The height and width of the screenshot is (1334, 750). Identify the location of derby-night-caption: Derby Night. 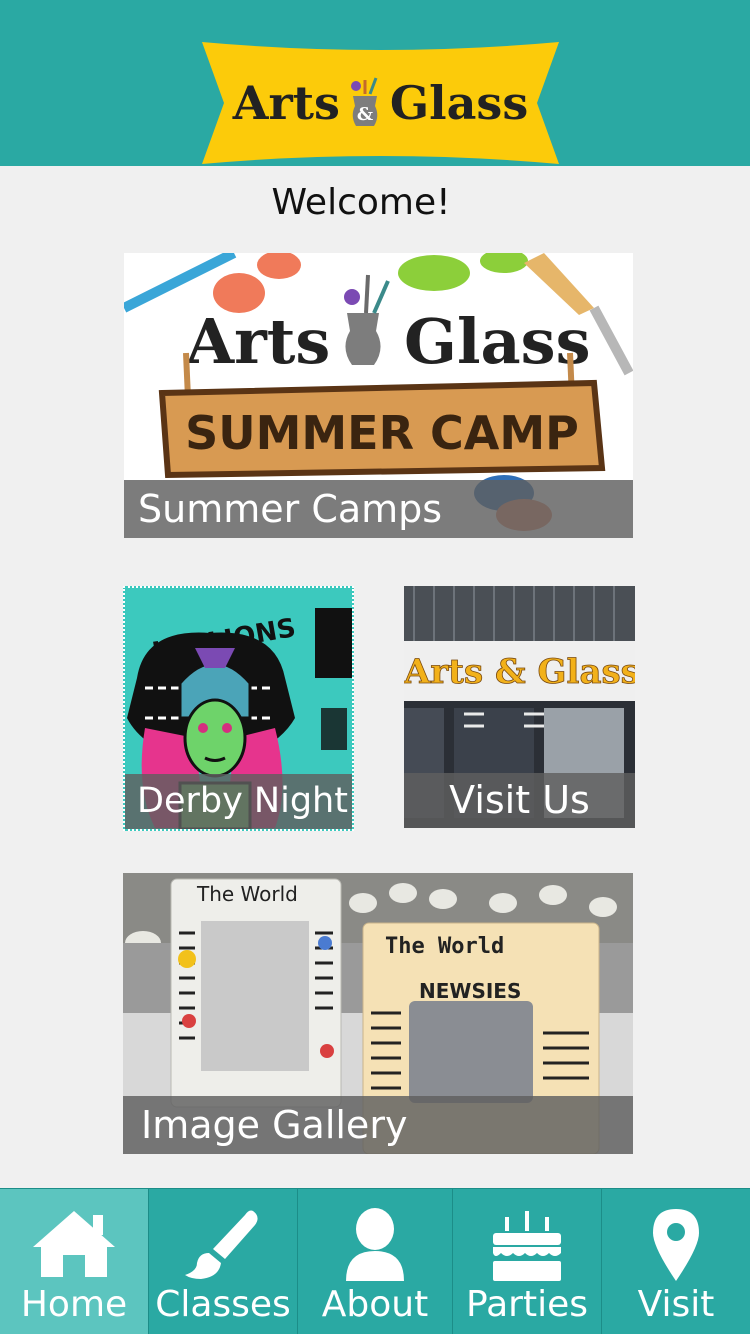
(238, 801).